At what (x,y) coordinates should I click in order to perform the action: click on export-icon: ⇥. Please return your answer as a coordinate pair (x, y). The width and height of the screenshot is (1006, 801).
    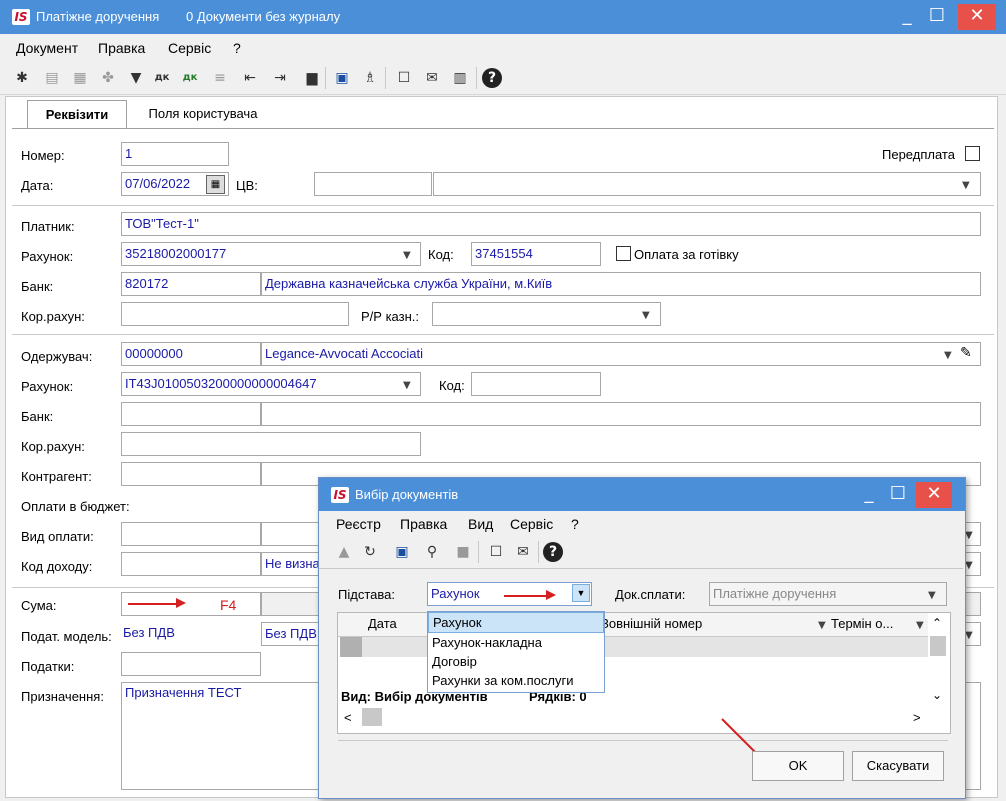
    Looking at the image, I should click on (280, 78).